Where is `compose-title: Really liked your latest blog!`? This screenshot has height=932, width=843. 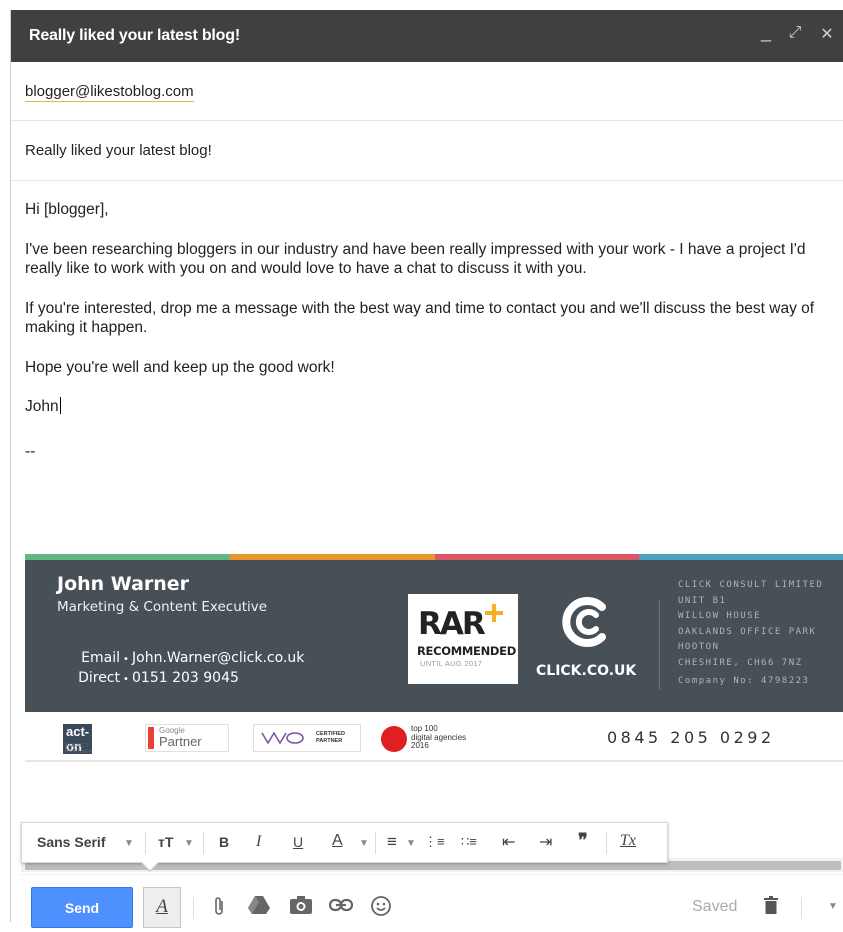
compose-title: Really liked your latest blog! is located at coordinates (134, 35).